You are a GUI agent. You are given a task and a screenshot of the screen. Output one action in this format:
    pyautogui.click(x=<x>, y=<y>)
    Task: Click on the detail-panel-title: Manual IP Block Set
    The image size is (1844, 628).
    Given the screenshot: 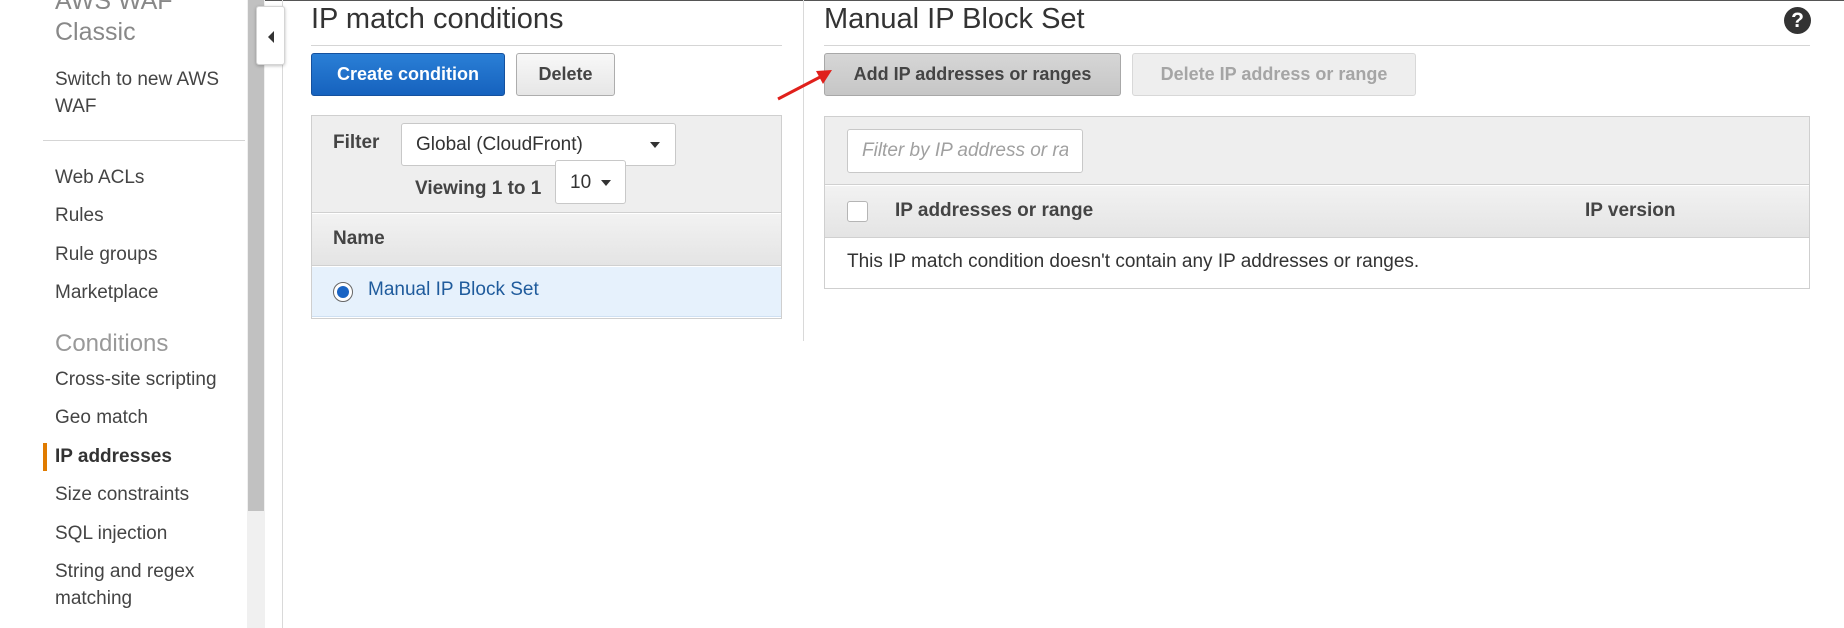 What is the action you would take?
    pyautogui.click(x=954, y=19)
    